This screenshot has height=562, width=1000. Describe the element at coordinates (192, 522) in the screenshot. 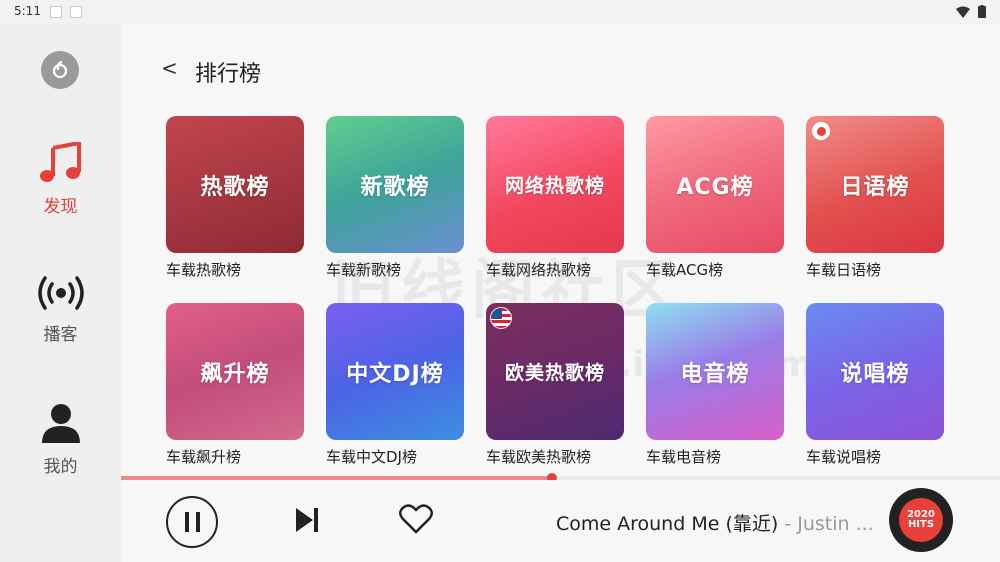

I see `pause-button` at that location.